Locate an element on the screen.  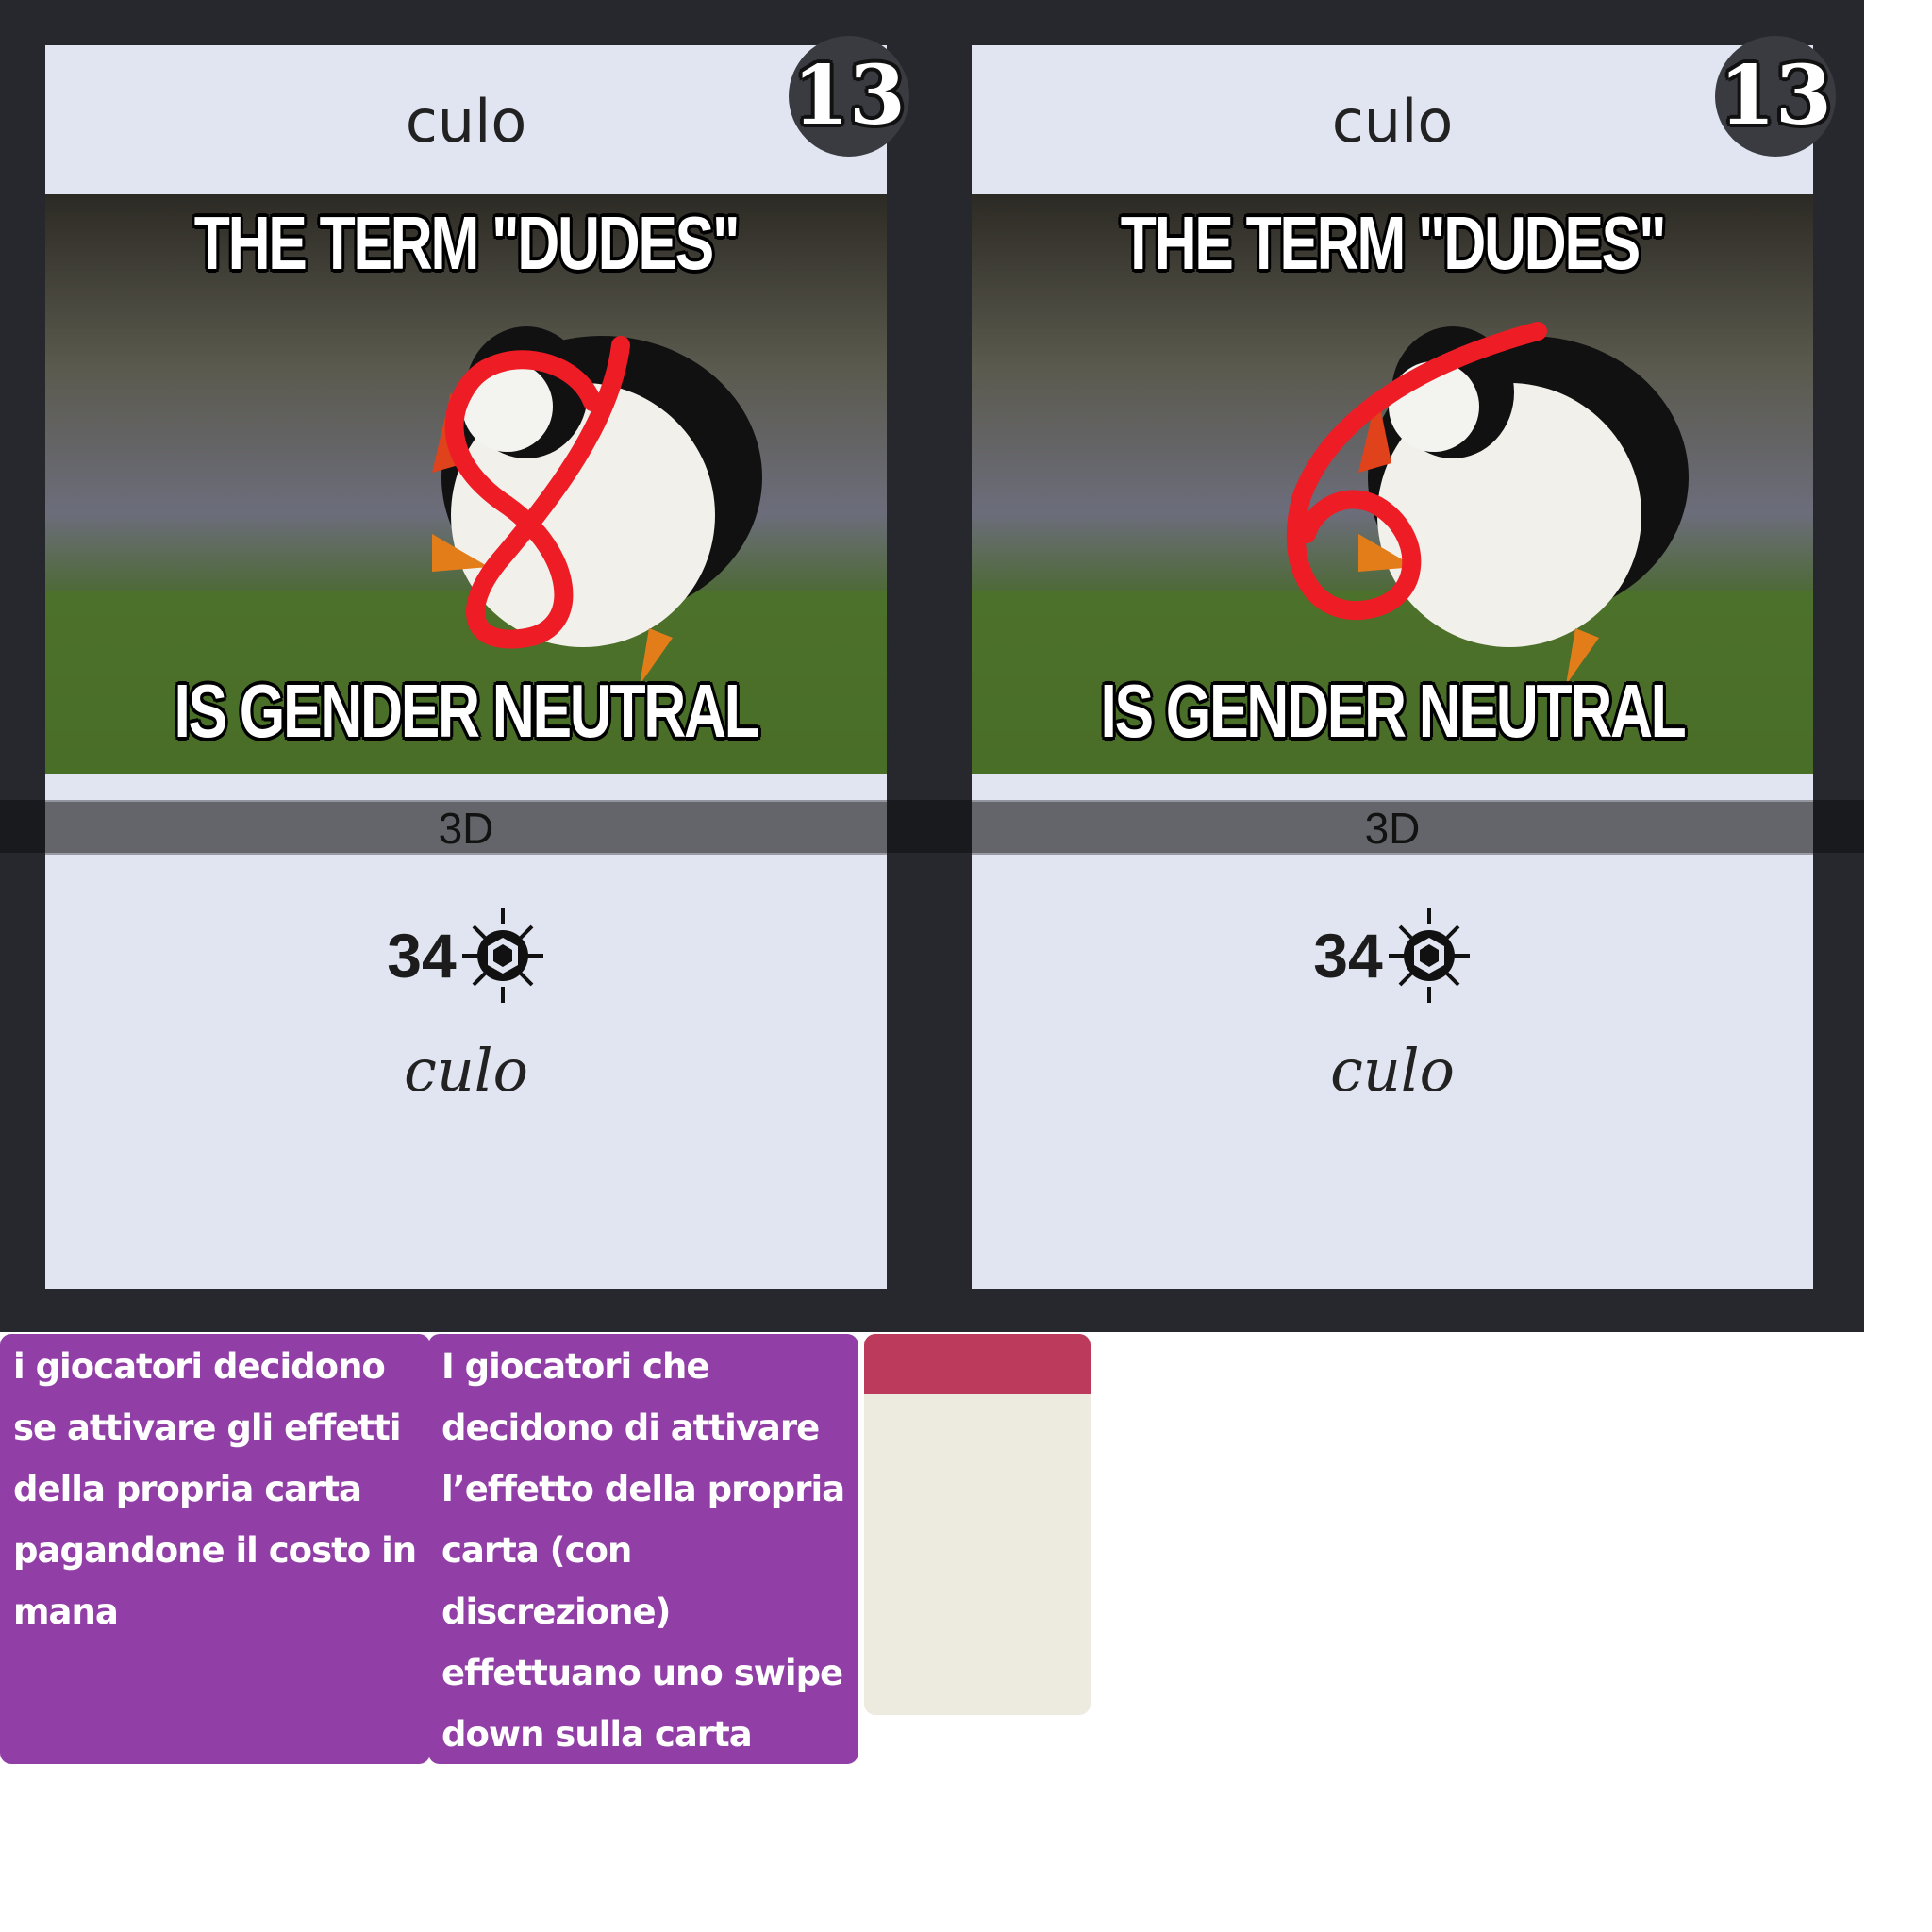
memo-header is located at coordinates (978, 1364).